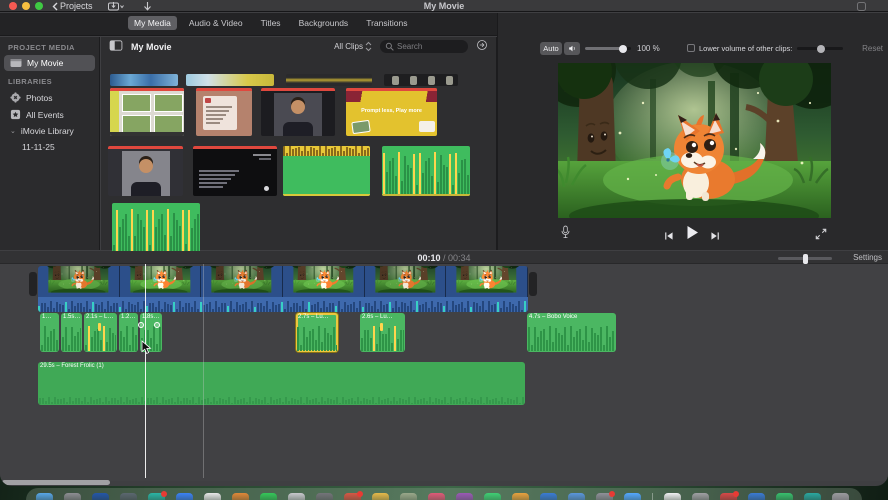 Image resolution: width=888 pixels, height=500 pixels. I want to click on timeline-music-clip: 29.5s – Forest Frolic (1), so click(281, 383).